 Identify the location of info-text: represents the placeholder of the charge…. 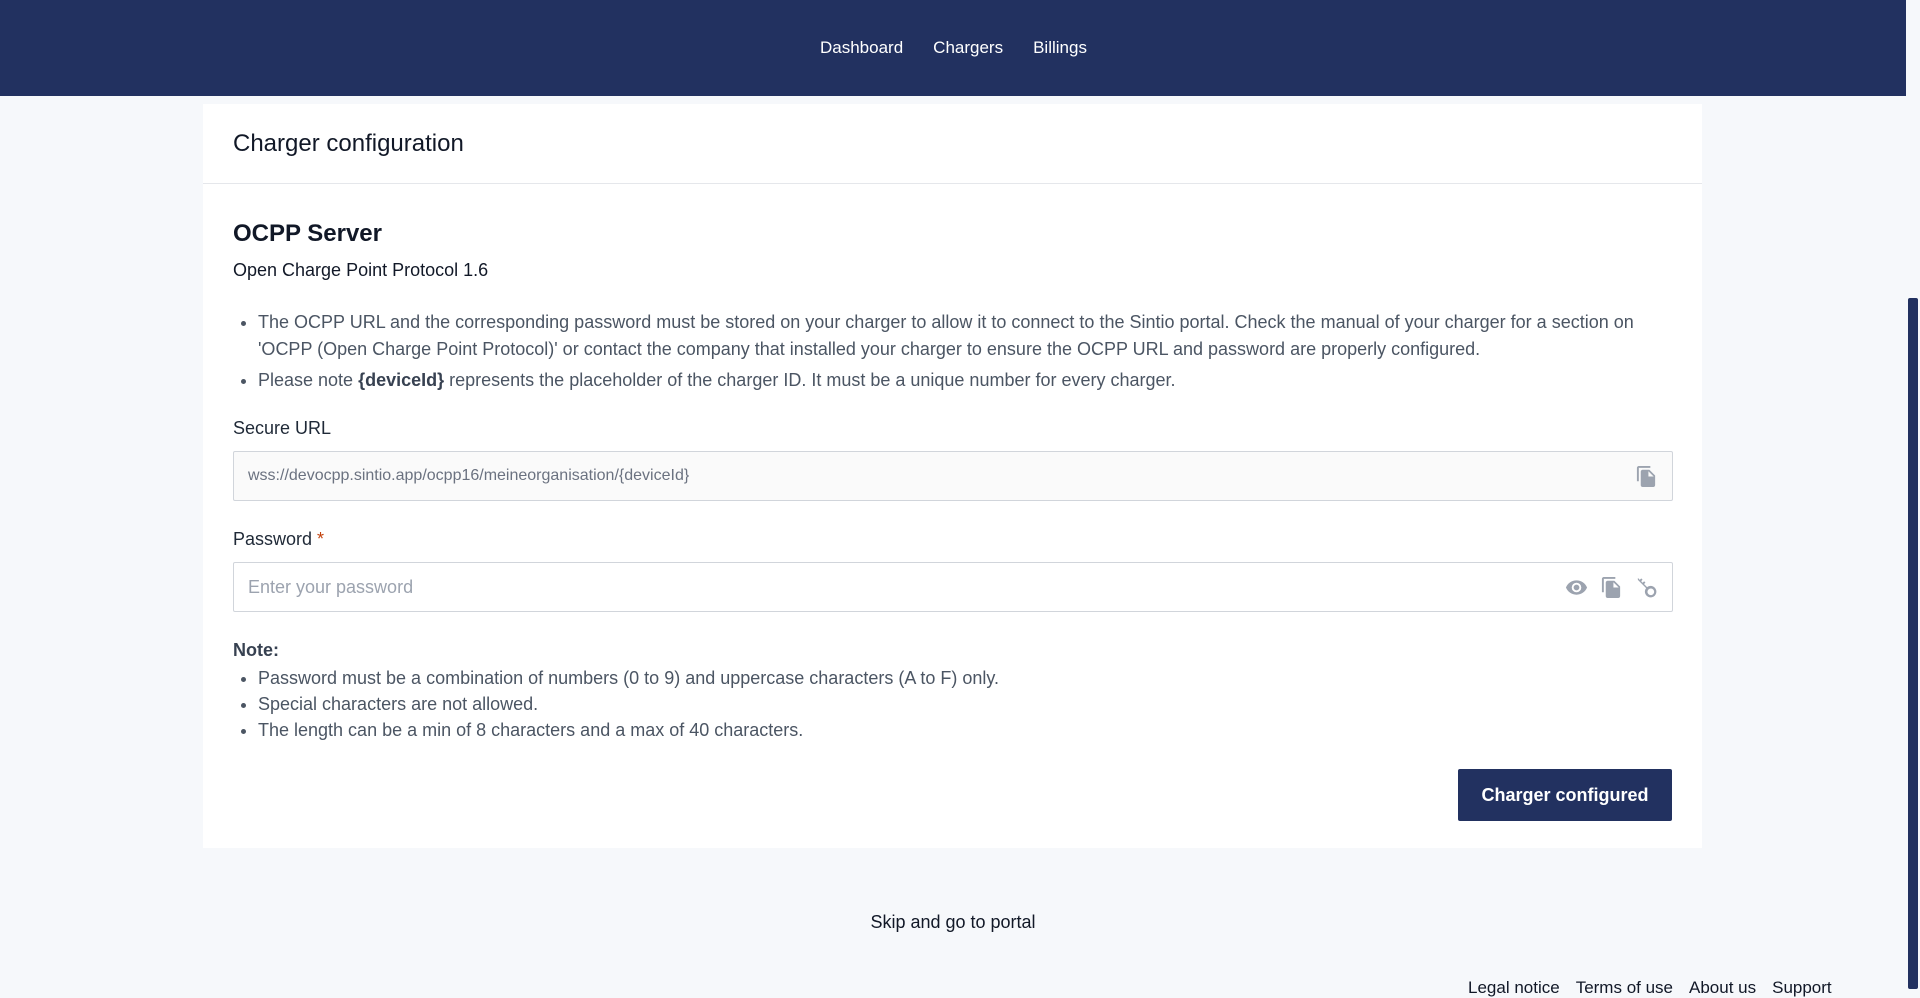
(810, 380).